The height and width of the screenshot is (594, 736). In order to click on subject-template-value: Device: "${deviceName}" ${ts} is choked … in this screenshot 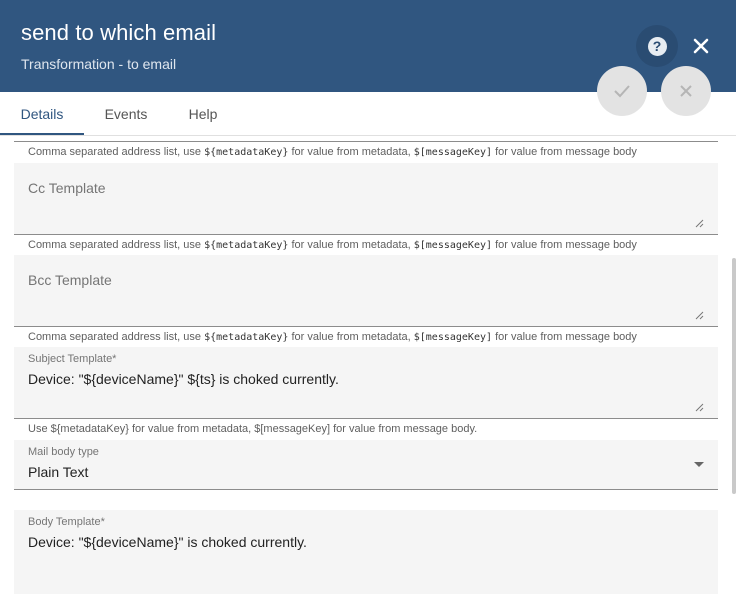, I will do `click(183, 379)`.